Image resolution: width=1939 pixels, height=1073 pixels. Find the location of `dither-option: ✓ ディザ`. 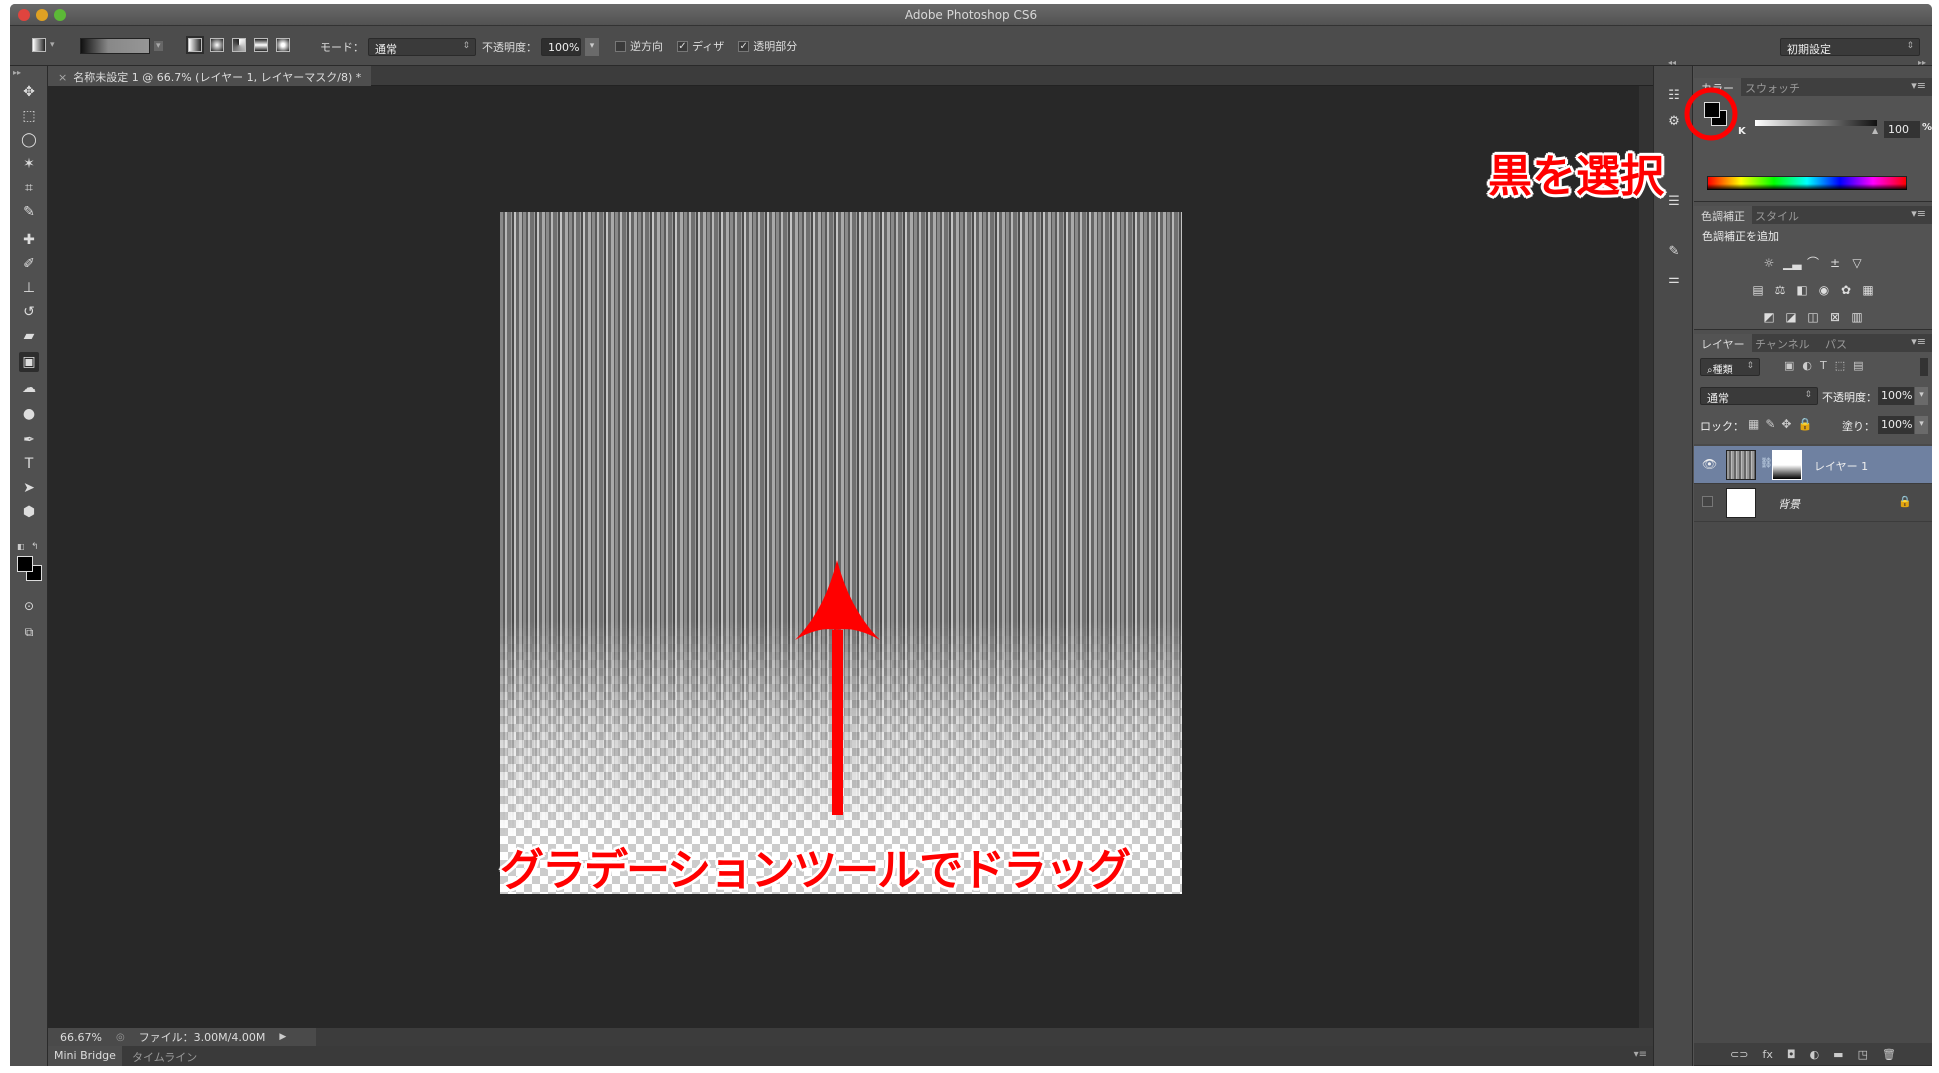

dither-option: ✓ ディザ is located at coordinates (700, 46).